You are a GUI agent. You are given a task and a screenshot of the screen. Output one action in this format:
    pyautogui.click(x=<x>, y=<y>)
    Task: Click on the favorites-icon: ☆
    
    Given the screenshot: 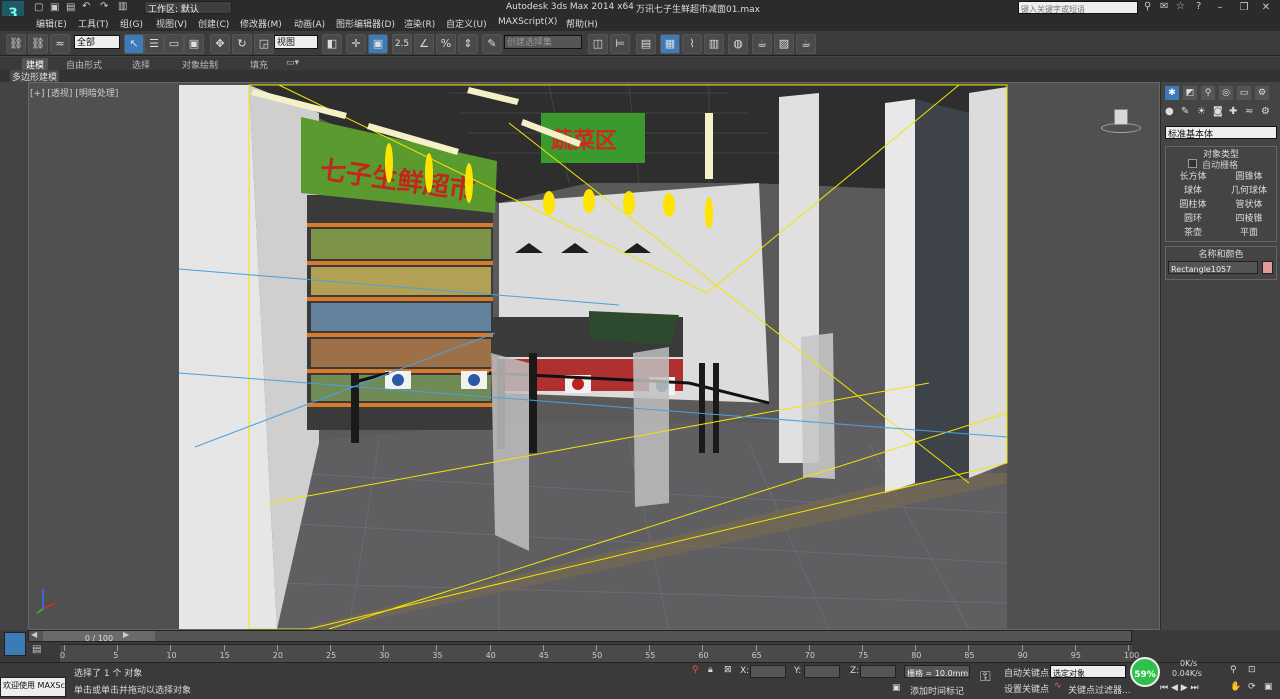 What is the action you would take?
    pyautogui.click(x=1180, y=6)
    